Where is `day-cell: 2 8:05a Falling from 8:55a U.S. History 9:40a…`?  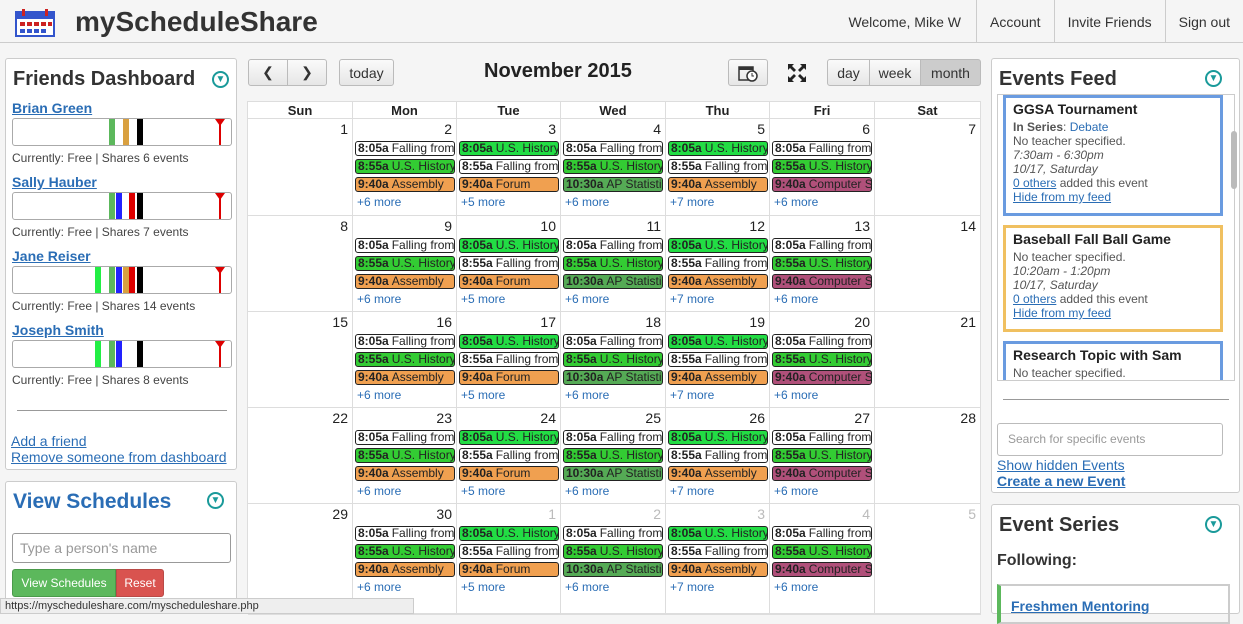 day-cell: 2 8:05a Falling from 8:55a U.S. History 9:40a… is located at coordinates (405, 167).